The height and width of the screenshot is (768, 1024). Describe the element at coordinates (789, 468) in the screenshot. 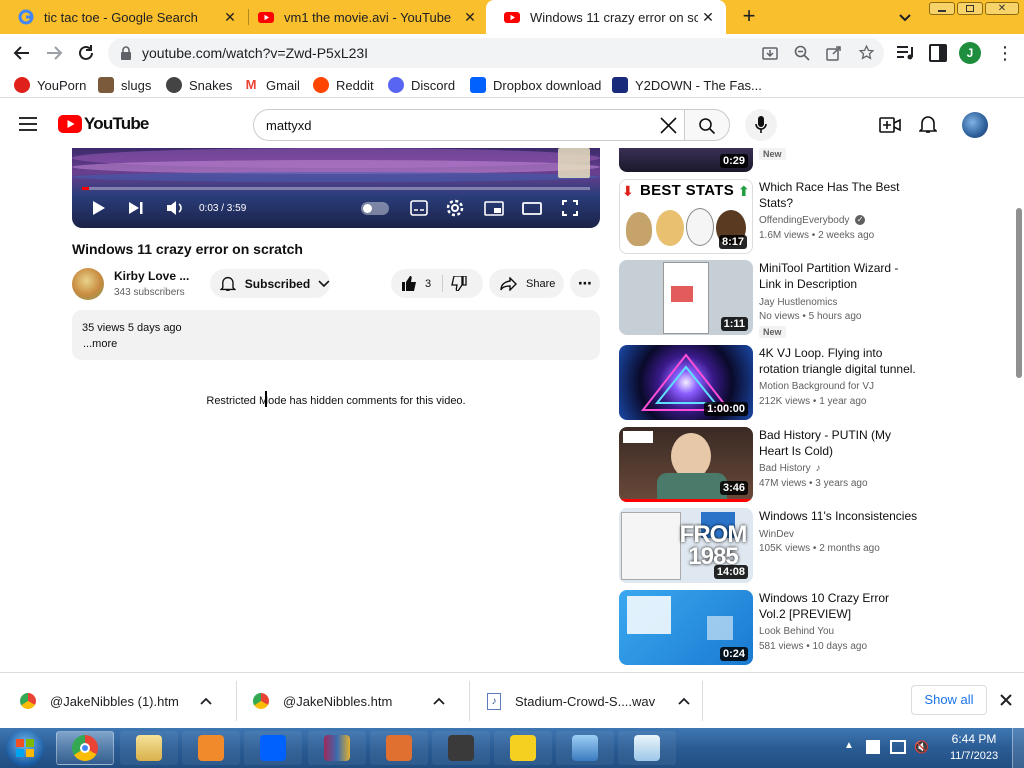

I see `channel-name: Bad History ♪` at that location.